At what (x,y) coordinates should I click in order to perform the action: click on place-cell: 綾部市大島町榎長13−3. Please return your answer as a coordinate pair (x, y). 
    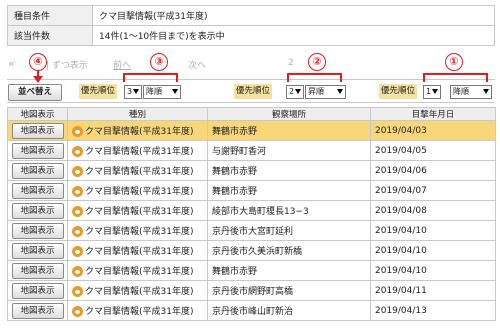
    Looking at the image, I should click on (289, 210).